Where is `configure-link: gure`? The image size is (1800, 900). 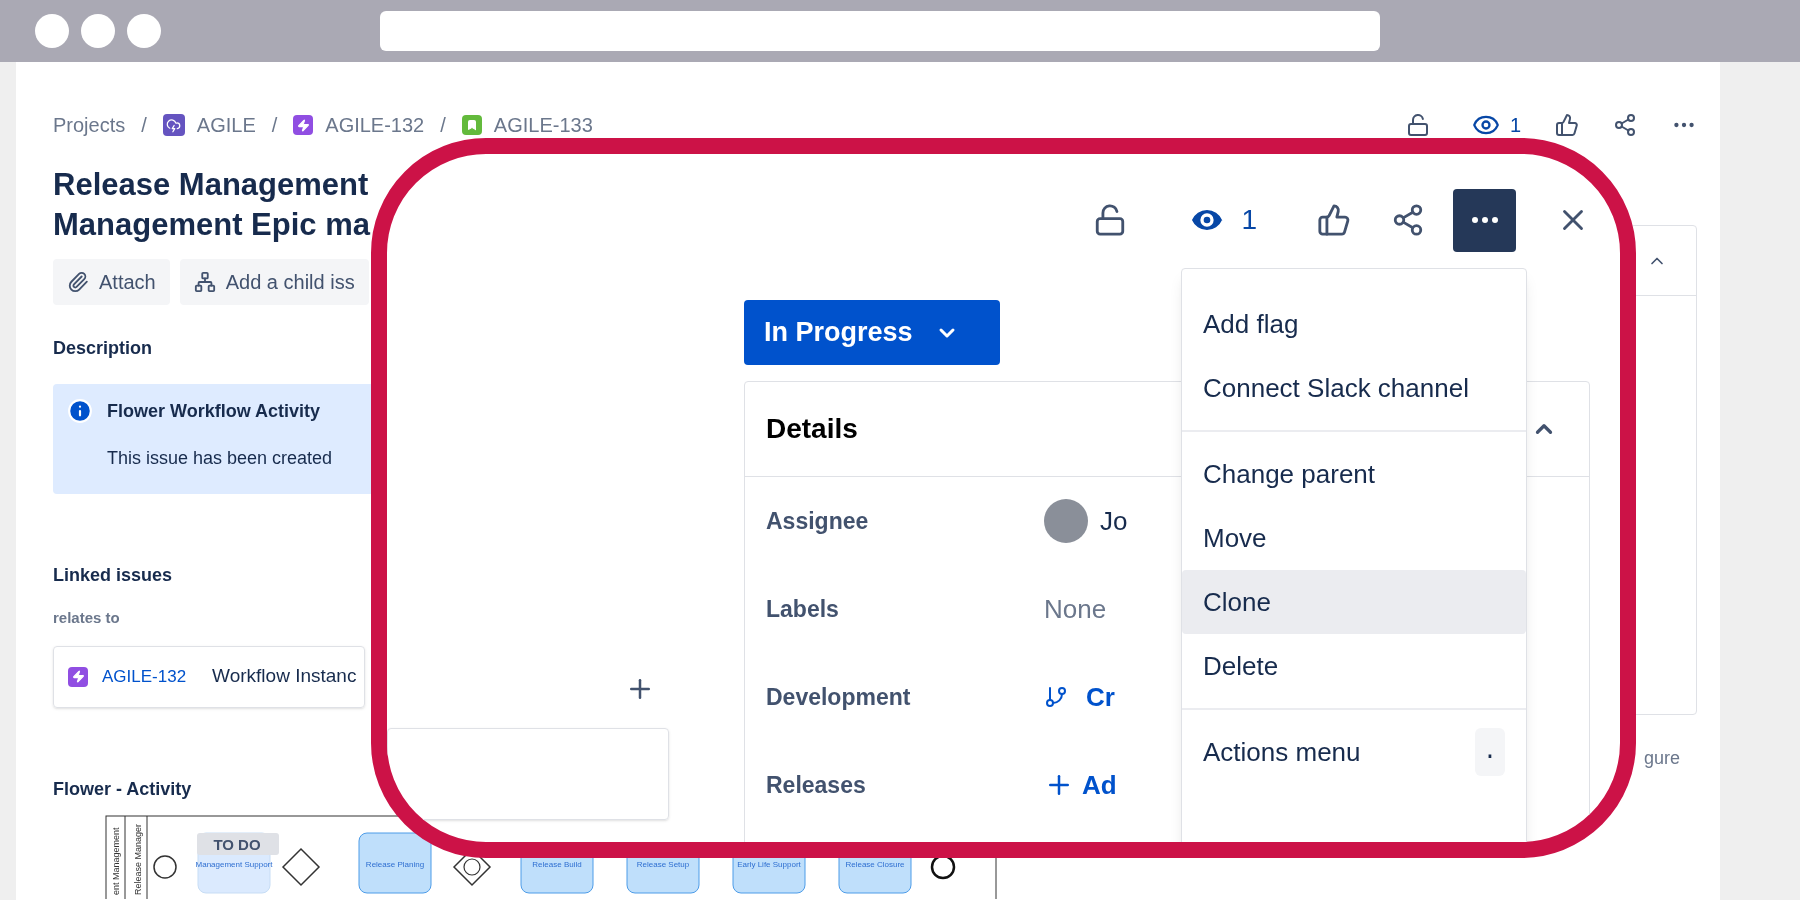
configure-link: gure is located at coordinates (1662, 758).